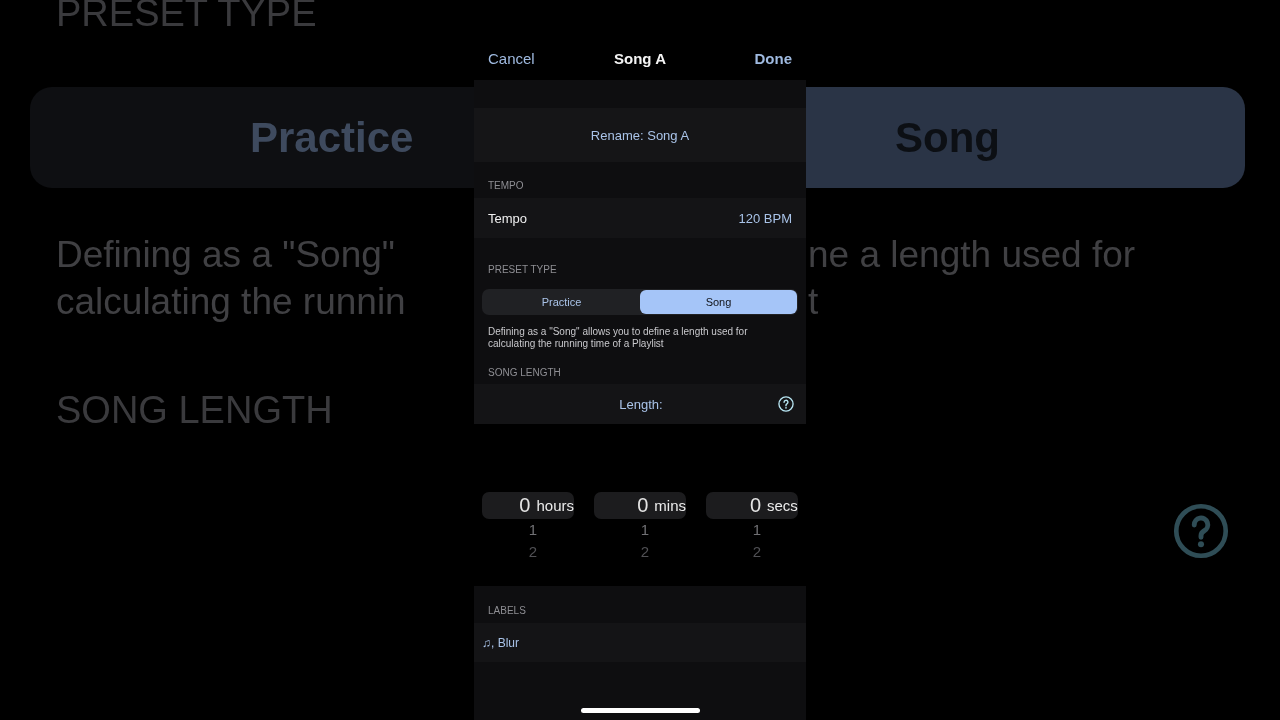  I want to click on nav-title: Song A, so click(640, 59).